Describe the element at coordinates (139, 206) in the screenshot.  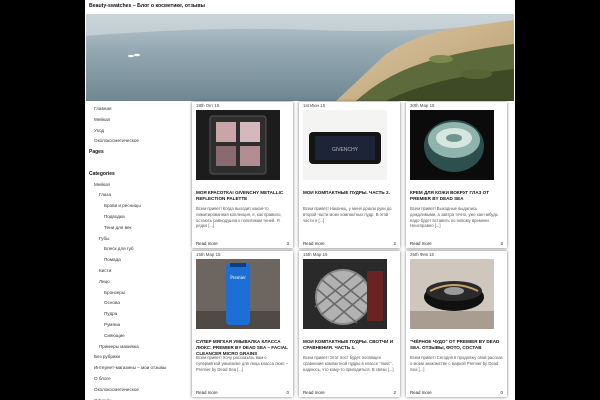
I see `sidebar-link: Брови и ресницы` at that location.